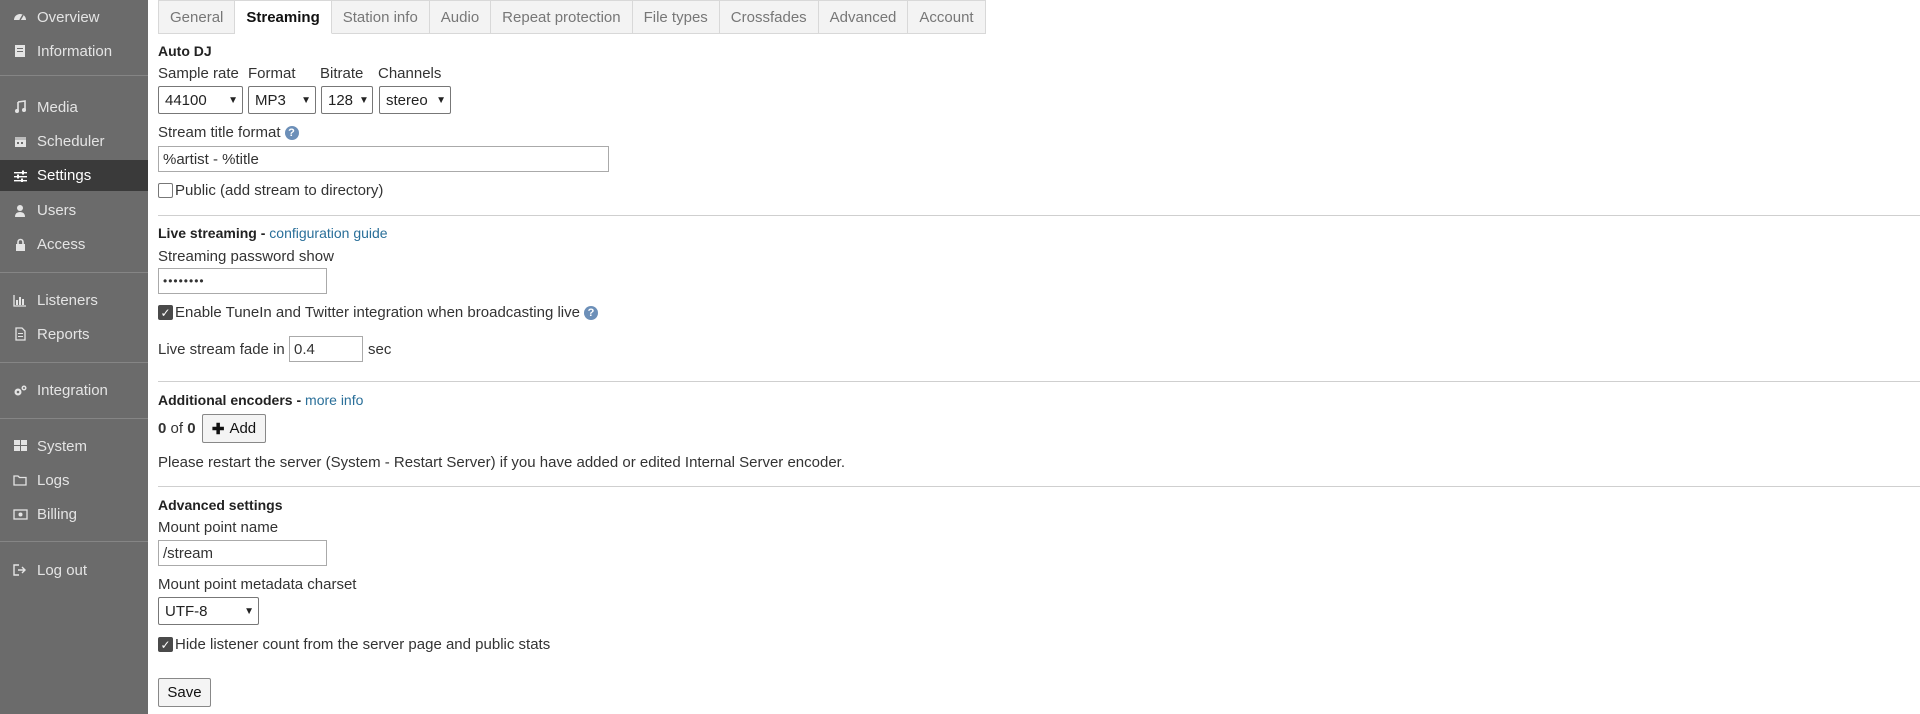  I want to click on user-icon, so click(20, 210).